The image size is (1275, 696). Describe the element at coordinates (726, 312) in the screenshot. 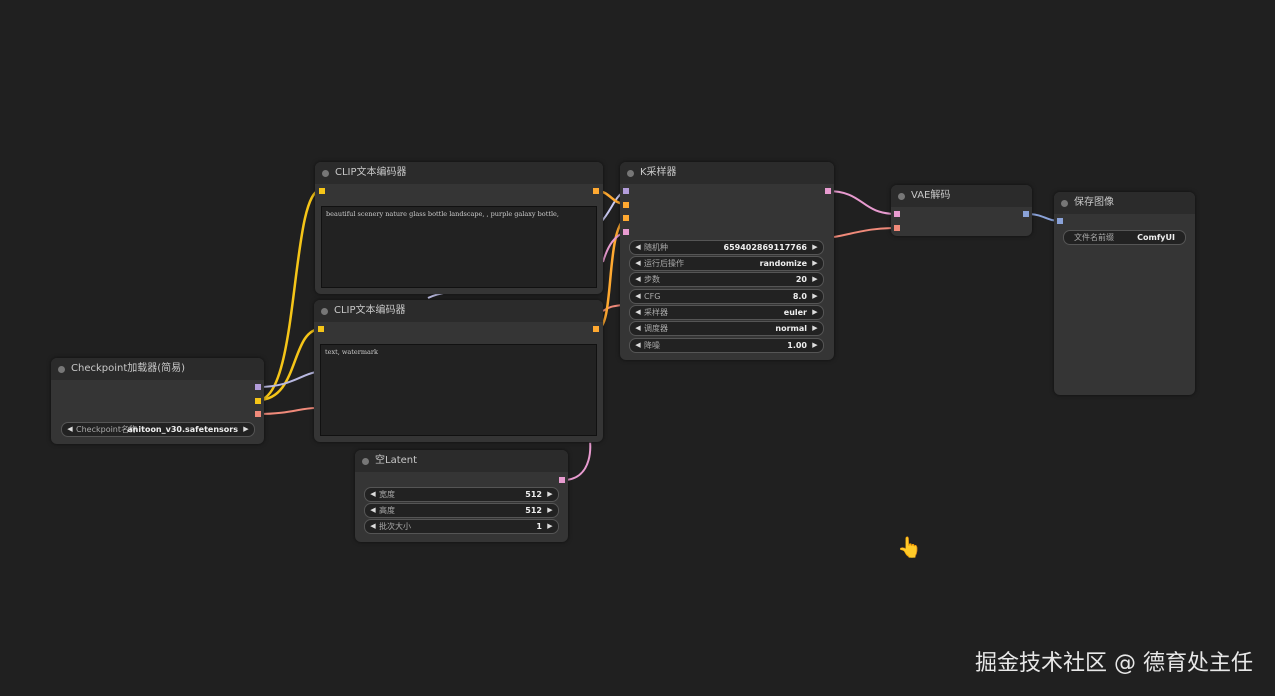

I see `sampler-widget: ◀ 采样器 euler ▶` at that location.